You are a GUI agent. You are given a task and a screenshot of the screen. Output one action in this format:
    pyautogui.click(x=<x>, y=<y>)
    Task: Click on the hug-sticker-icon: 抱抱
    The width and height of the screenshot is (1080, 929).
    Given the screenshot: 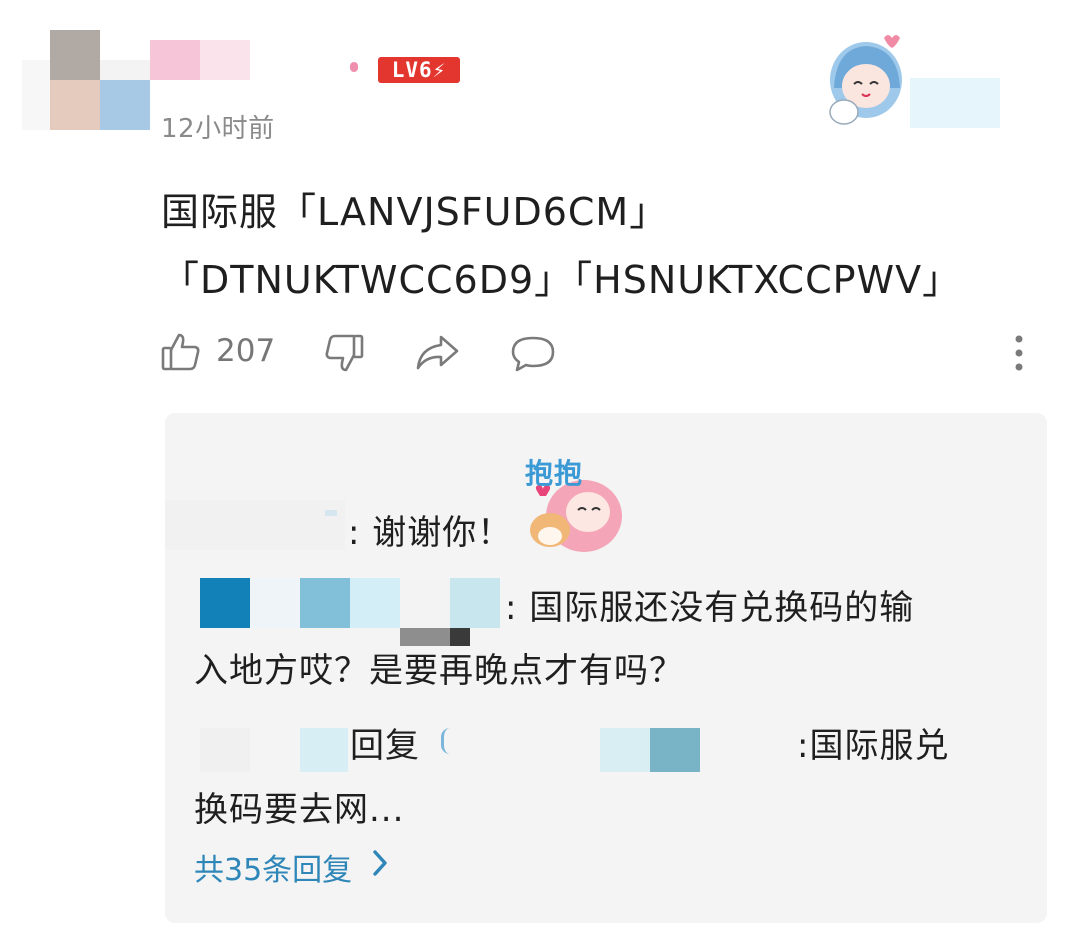 What is the action you would take?
    pyautogui.click(x=573, y=501)
    